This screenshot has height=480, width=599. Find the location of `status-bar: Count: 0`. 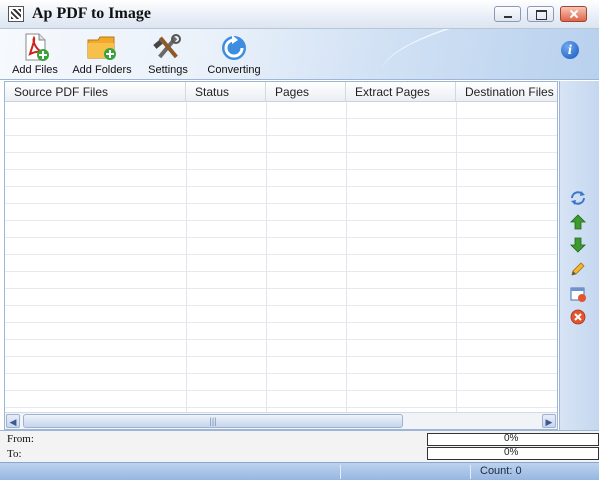

status-bar: Count: 0 is located at coordinates (299, 471).